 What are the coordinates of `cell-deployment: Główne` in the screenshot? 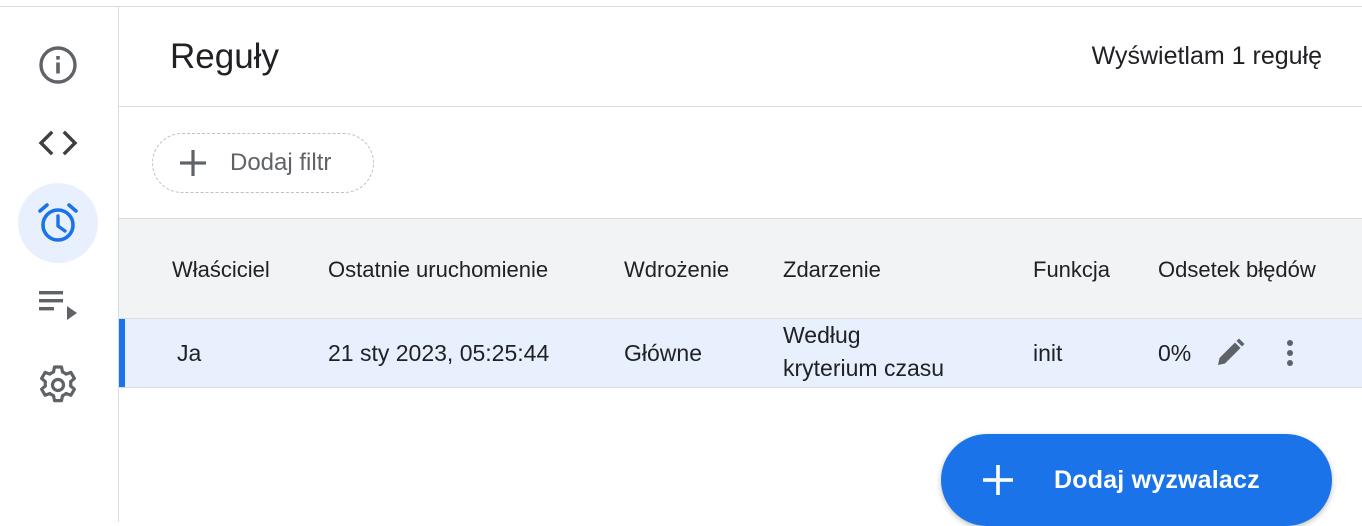 It's located at (663, 353).